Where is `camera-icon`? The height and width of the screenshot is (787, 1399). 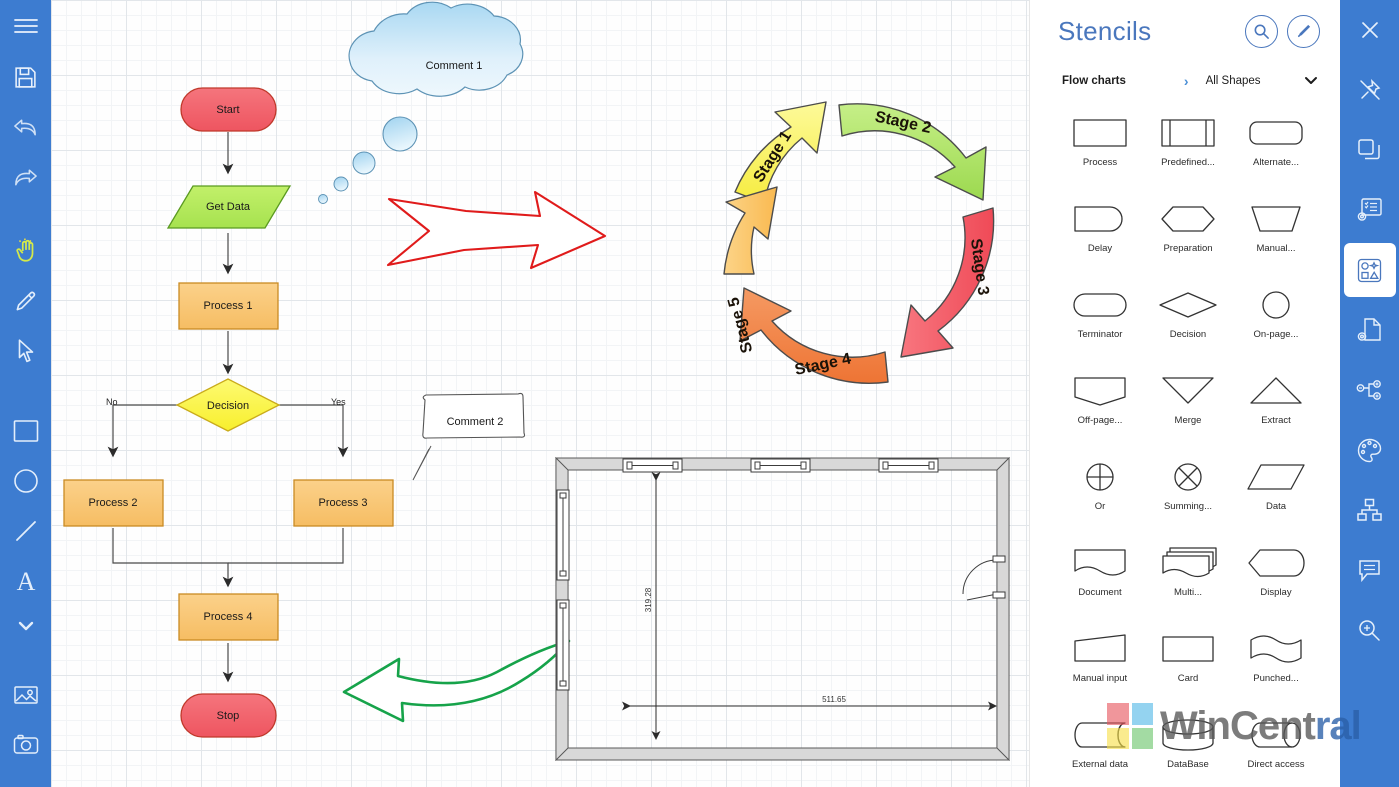
camera-icon is located at coordinates (25, 745).